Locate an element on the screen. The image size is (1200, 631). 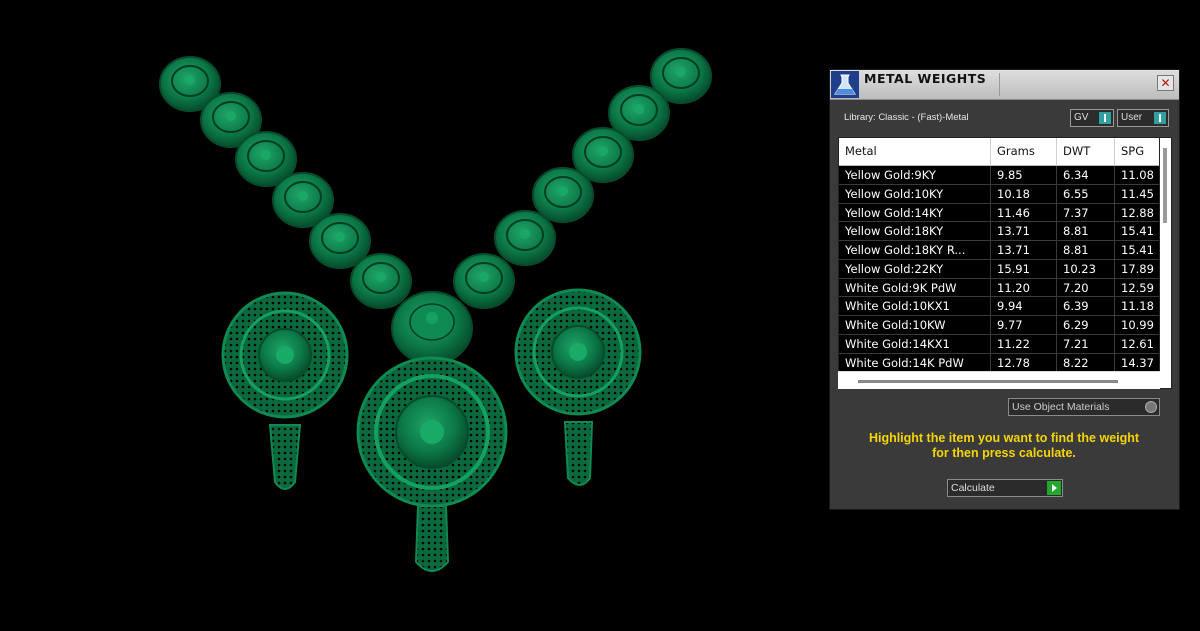
horizontal-scroll-thumb is located at coordinates (988, 381).